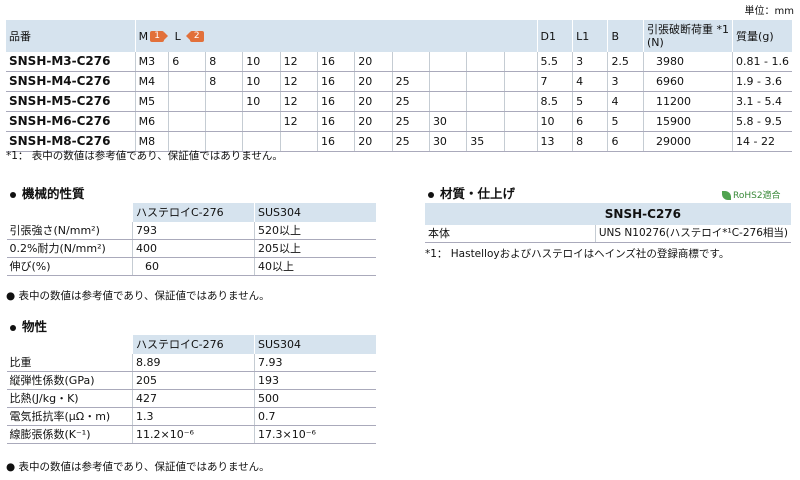 The image size is (800, 480). I want to click on tensile-value: 3980, so click(687, 62).